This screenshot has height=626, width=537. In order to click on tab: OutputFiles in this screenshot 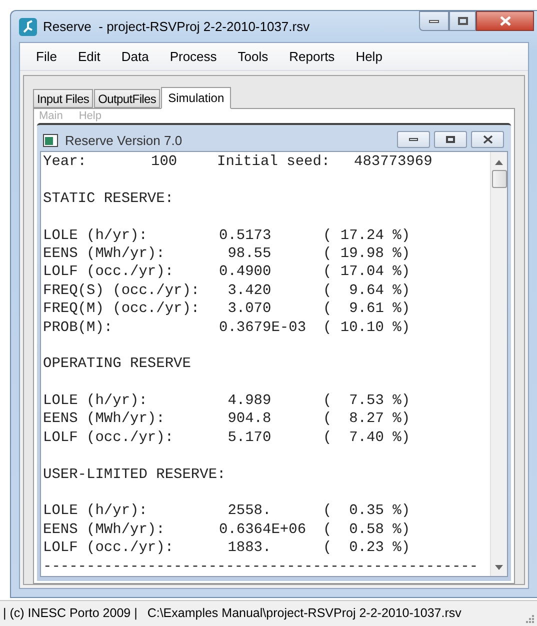, I will do `click(127, 98)`.